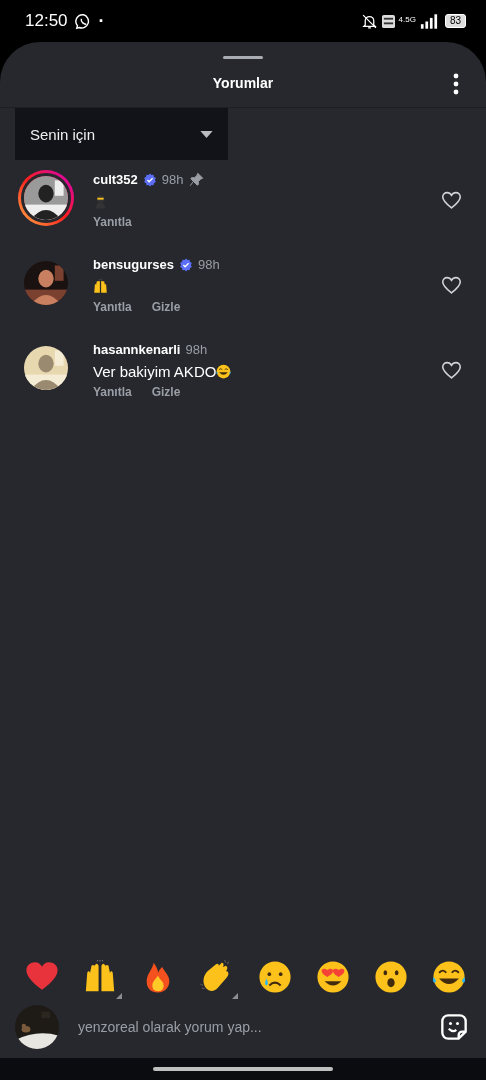 This screenshot has width=486, height=1080. Describe the element at coordinates (243, 83) in the screenshot. I see `sheet-title: Yorumlar` at that location.